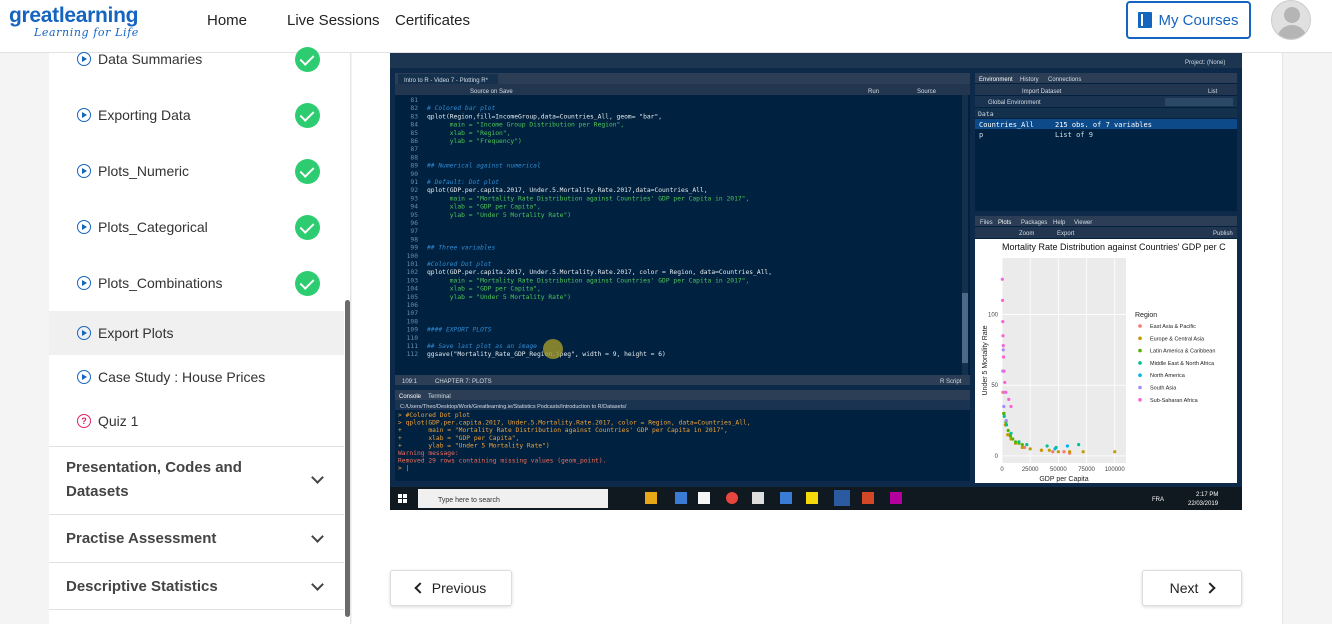 The image size is (1332, 624). Describe the element at coordinates (463, 382) in the screenshot. I see `chapter-label: CHAPTER 7: PLOTS` at that location.